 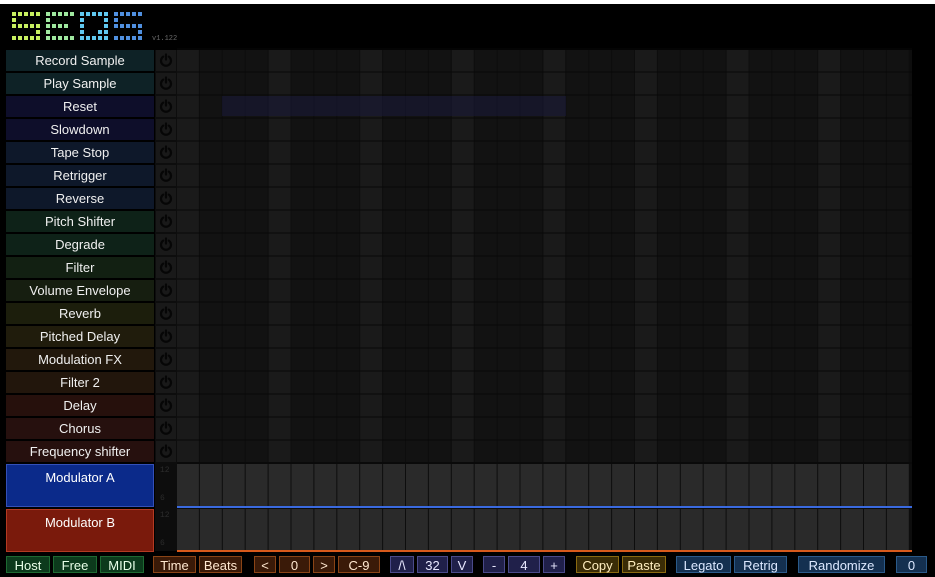 What do you see at coordinates (494, 564) in the screenshot?
I see `division-decrease-button: -` at bounding box center [494, 564].